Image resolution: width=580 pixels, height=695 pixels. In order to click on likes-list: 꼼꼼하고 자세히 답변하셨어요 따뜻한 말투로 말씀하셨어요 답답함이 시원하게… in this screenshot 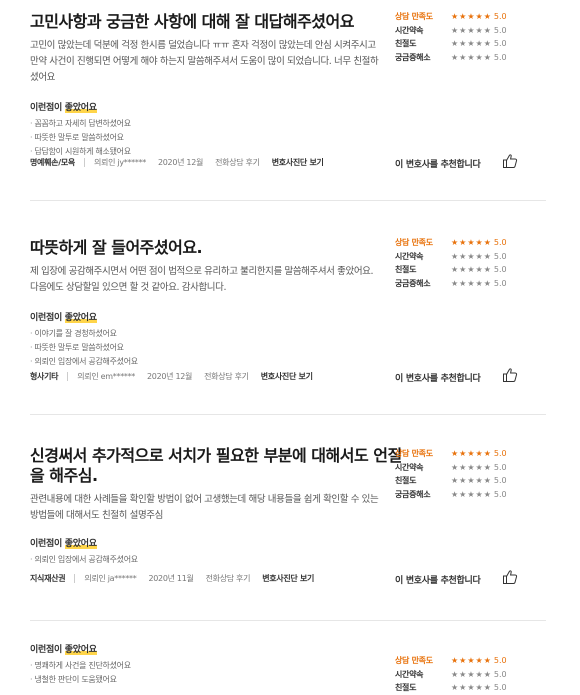, I will do `click(290, 138)`.